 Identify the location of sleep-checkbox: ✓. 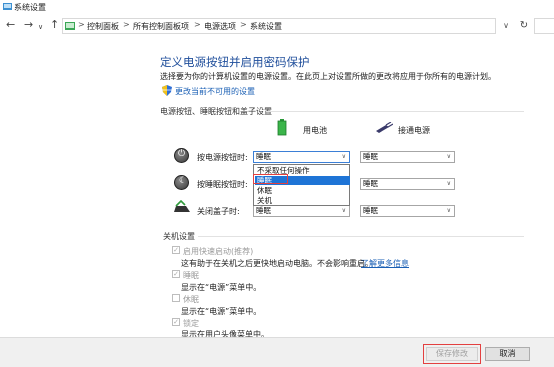
(176, 274).